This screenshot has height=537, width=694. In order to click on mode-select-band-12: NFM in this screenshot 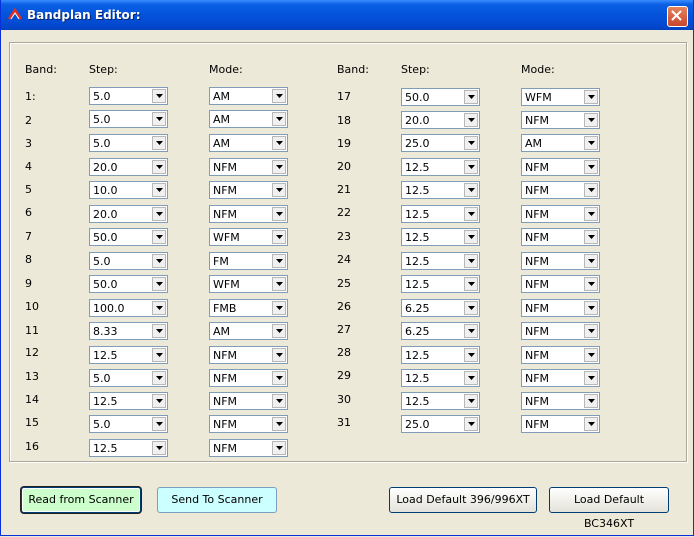, I will do `click(248, 355)`.